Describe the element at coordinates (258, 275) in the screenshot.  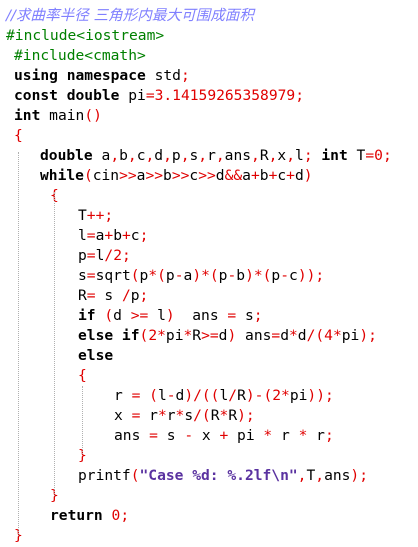
I see `code-token: )*(` at that location.